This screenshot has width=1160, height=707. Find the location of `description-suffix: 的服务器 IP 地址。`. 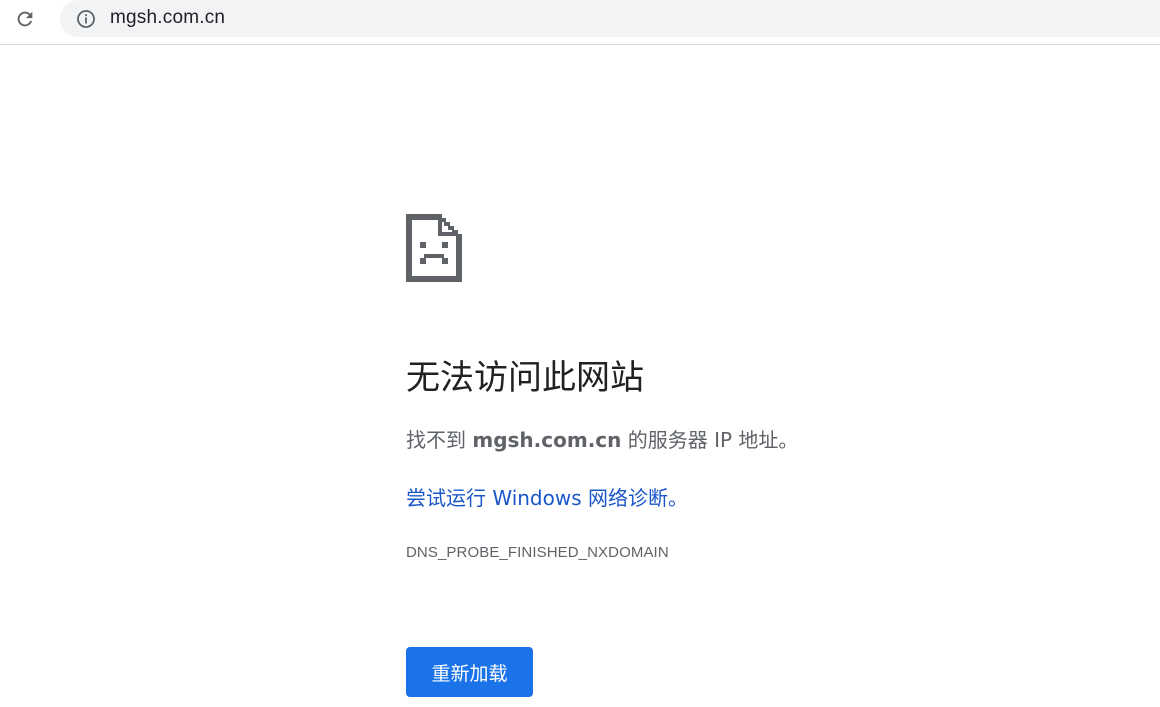

description-suffix: 的服务器 IP 地址。 is located at coordinates (710, 440).